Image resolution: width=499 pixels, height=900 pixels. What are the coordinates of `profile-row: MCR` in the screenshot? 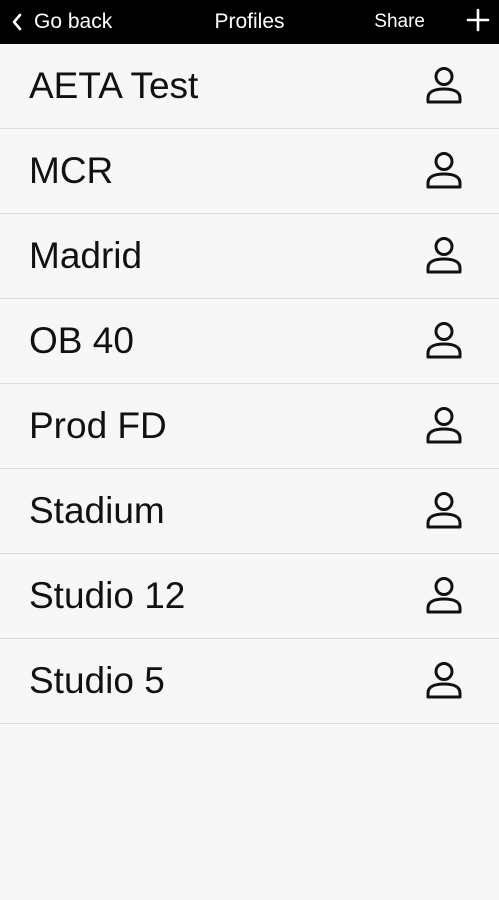 It's located at (249, 171).